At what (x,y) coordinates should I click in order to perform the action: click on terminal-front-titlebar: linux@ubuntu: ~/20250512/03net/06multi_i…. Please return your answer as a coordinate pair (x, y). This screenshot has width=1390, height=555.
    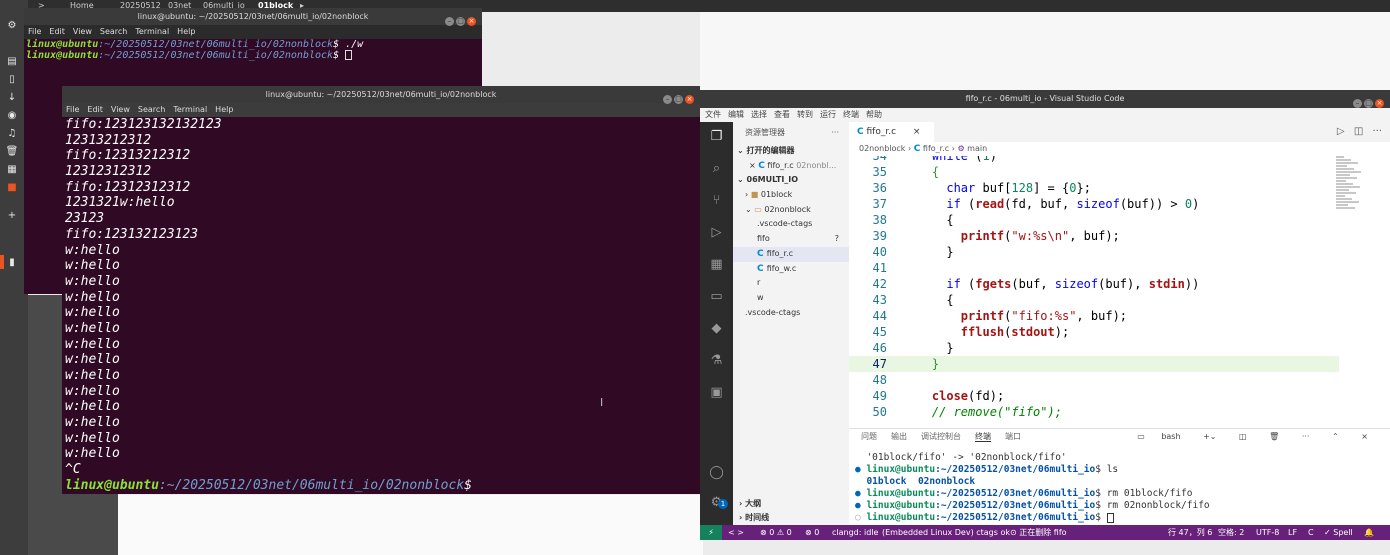
    Looking at the image, I should click on (381, 95).